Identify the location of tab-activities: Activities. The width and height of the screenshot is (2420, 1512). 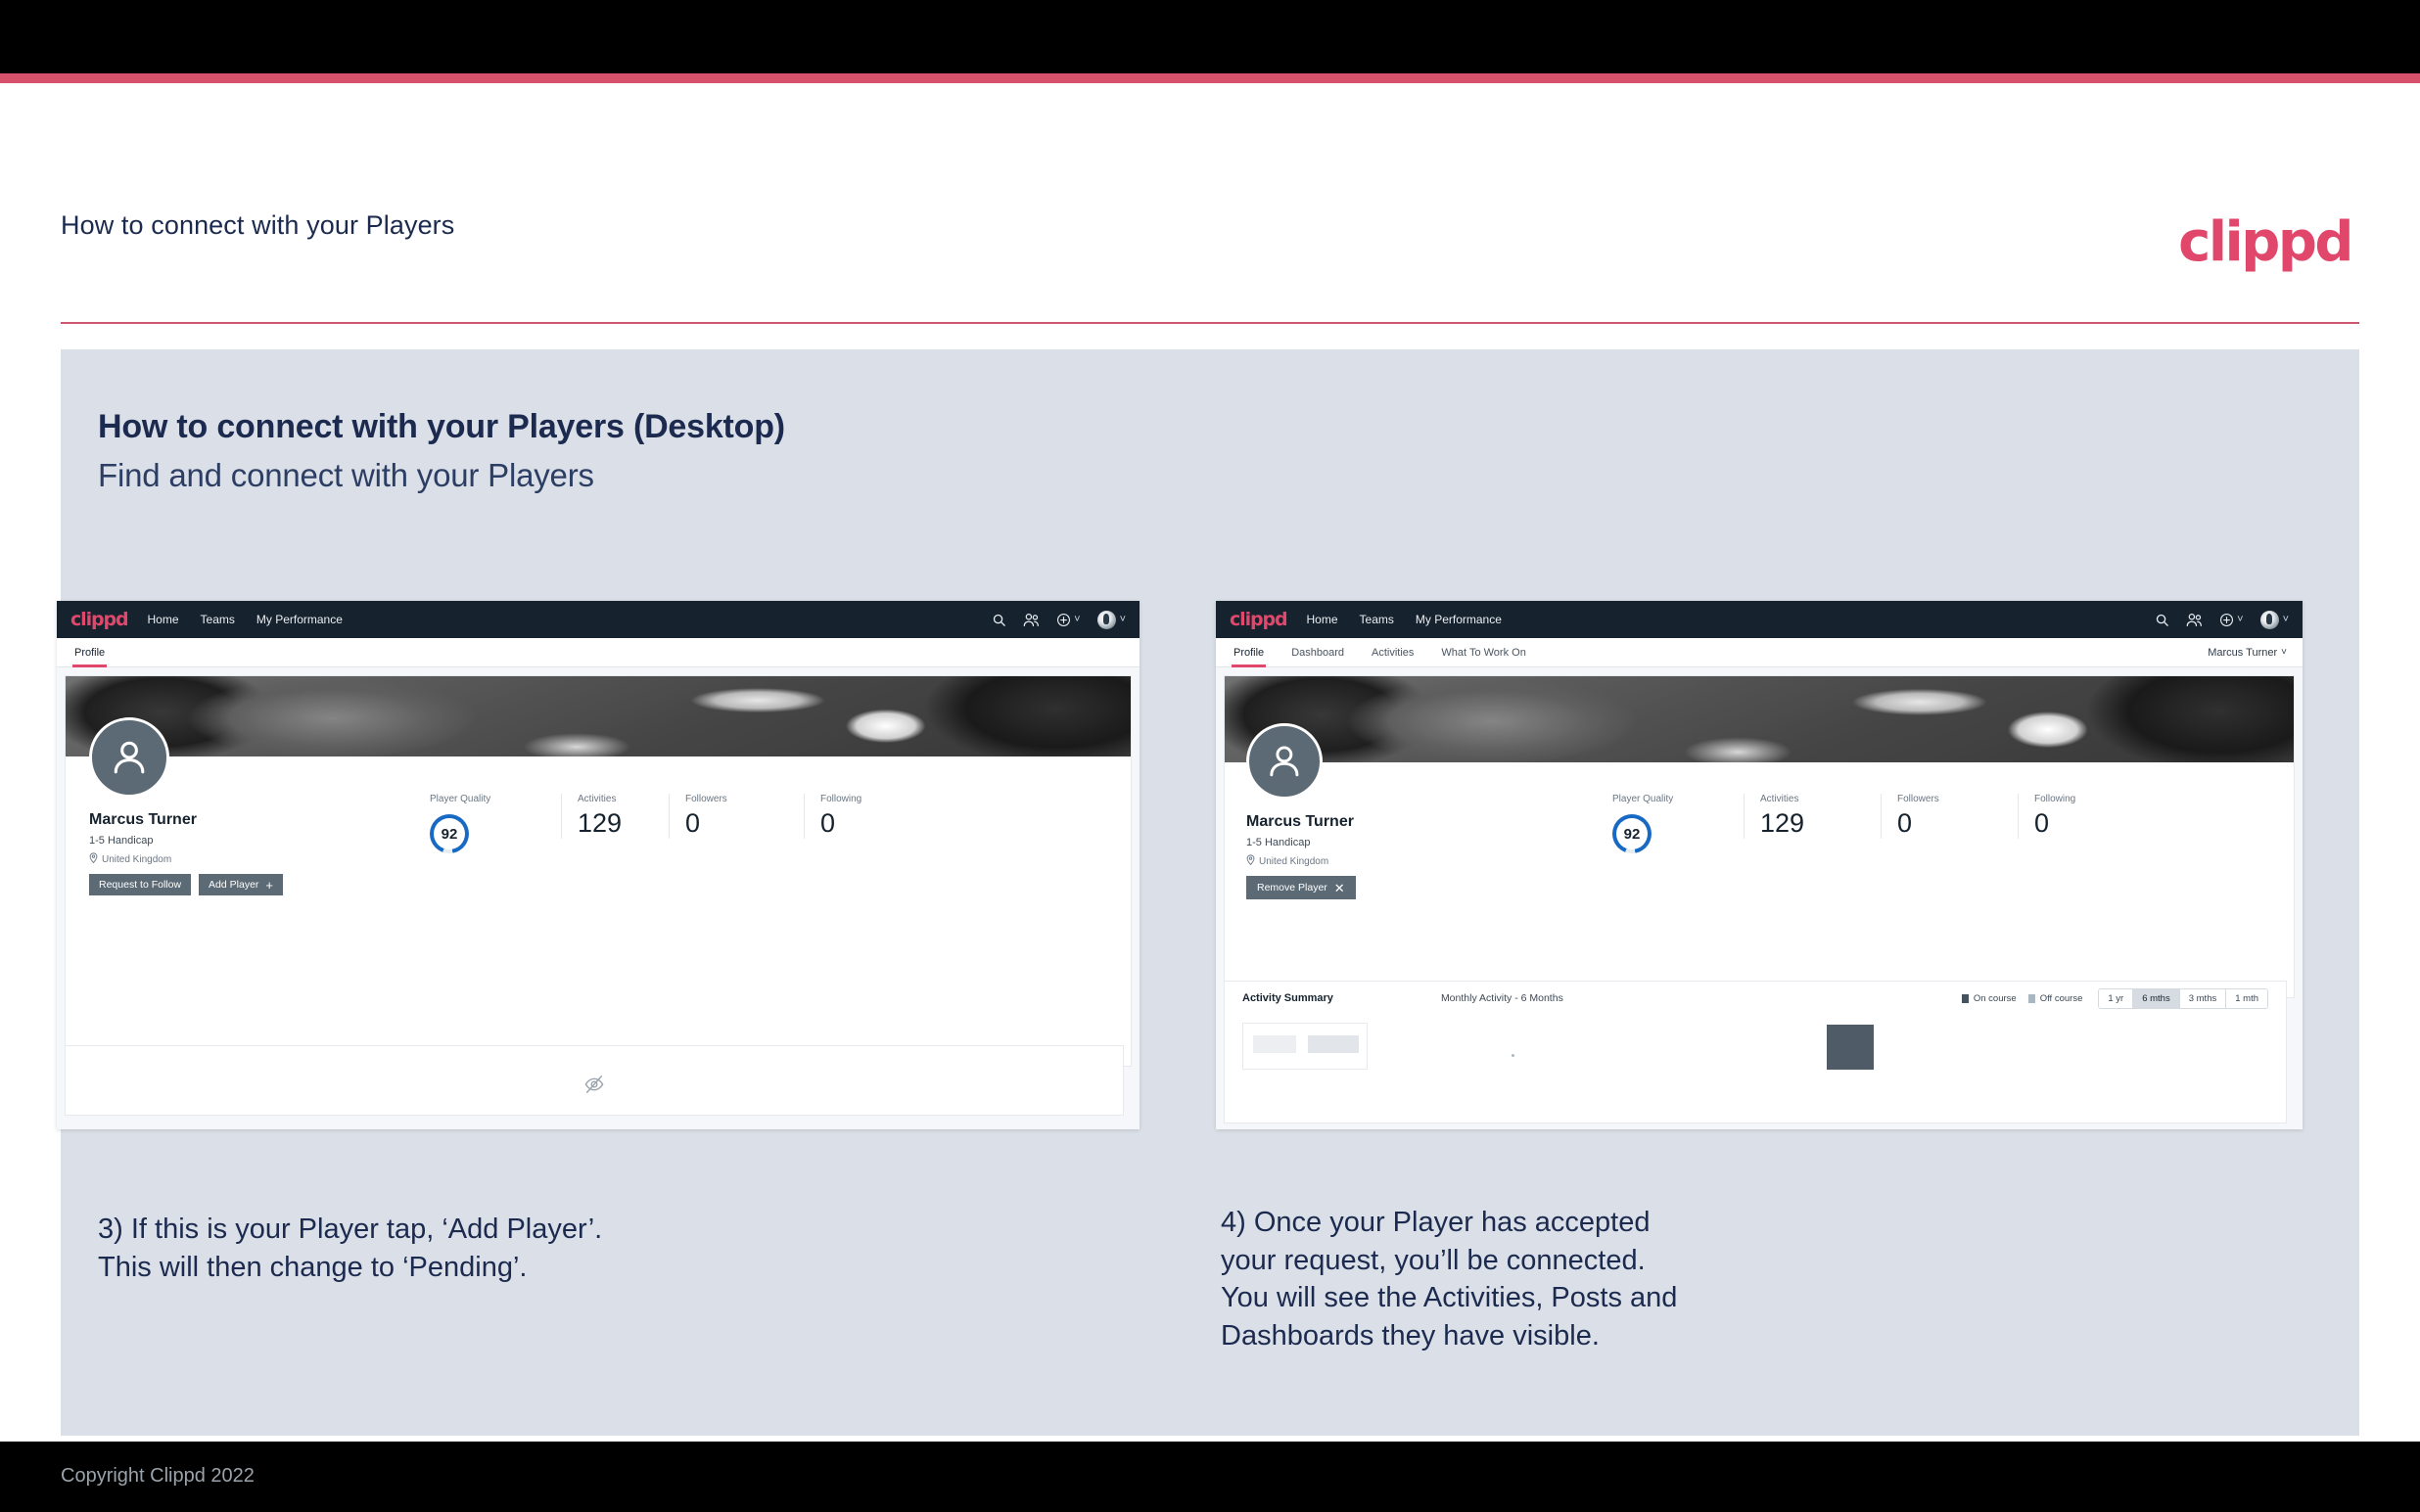
(1393, 652).